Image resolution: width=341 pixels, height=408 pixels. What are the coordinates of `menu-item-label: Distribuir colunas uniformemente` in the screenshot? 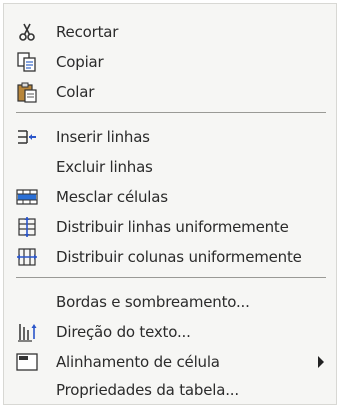 It's located at (179, 257).